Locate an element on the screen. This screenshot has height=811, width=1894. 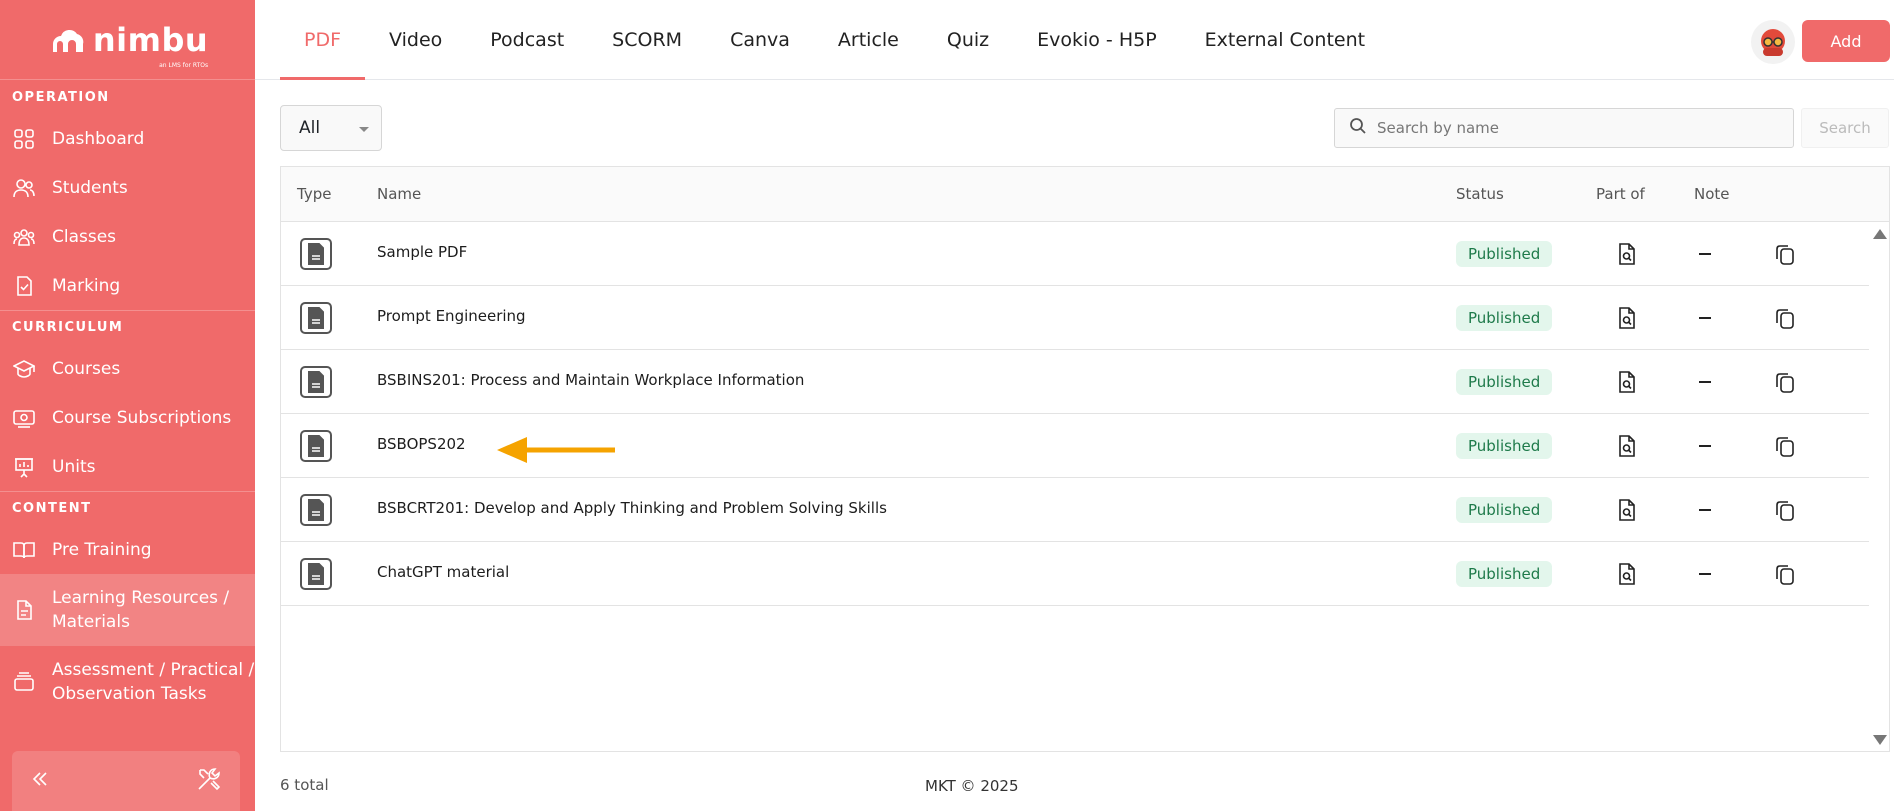
scroll-down-arrow-icon is located at coordinates (1880, 740).